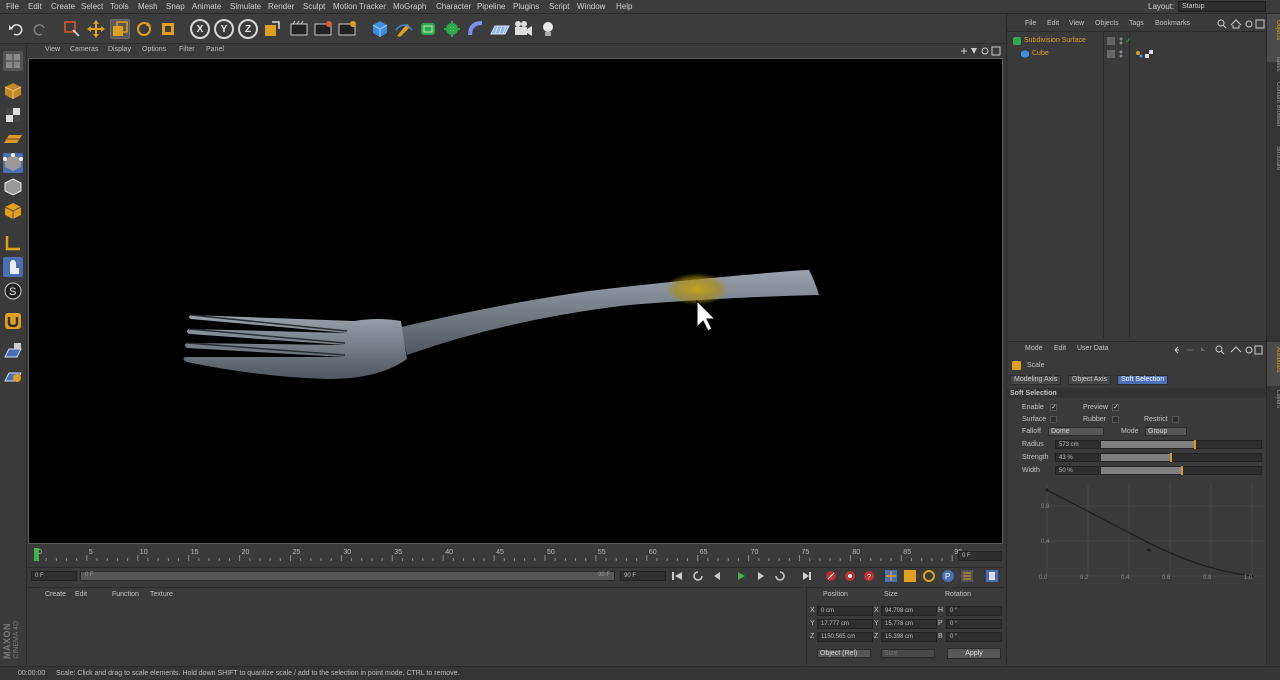  Describe the element at coordinates (215, 49) in the screenshot. I see `viewport-menu-panel: Panel` at that location.